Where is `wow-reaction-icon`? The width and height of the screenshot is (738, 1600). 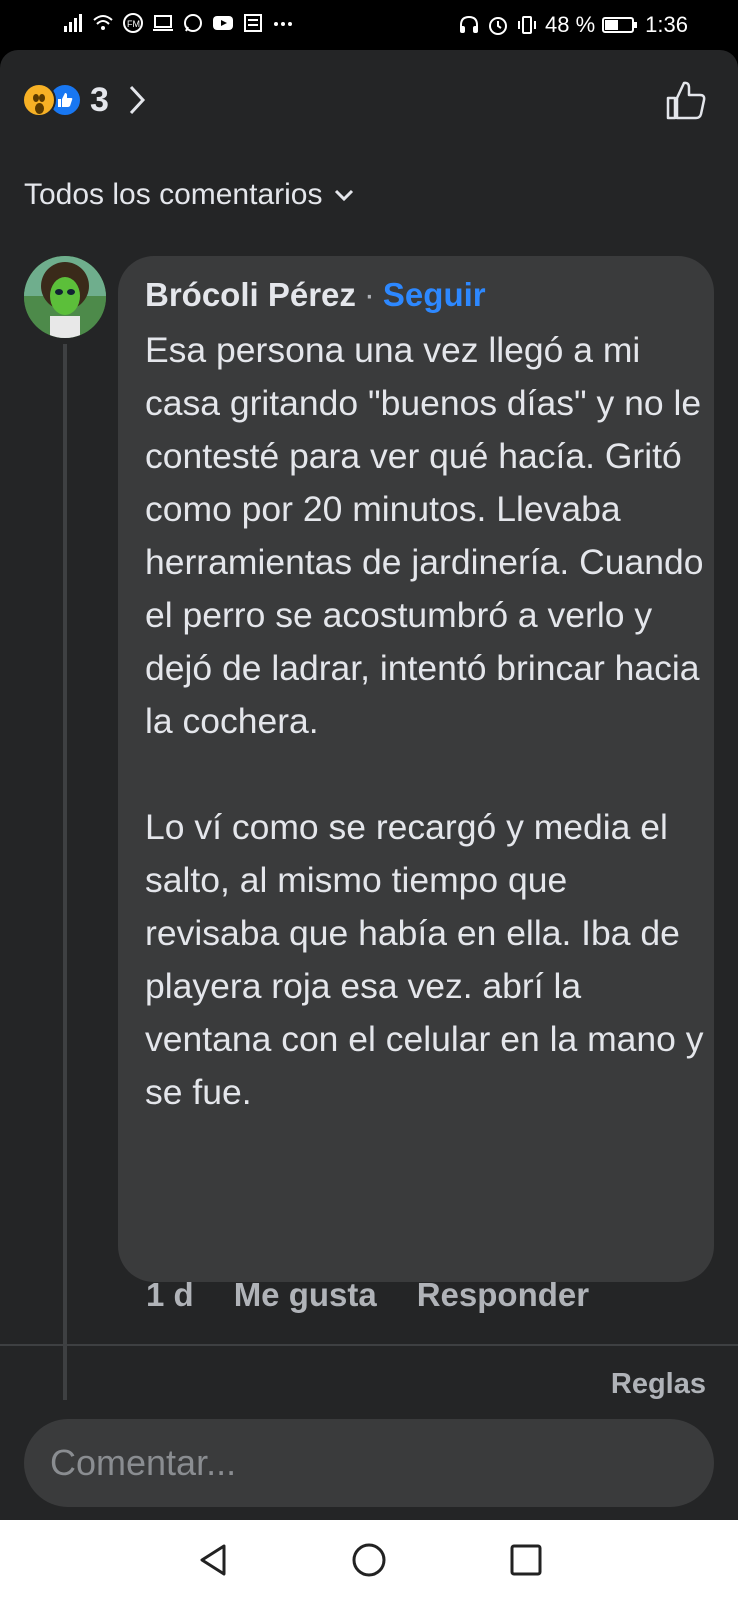
wow-reaction-icon is located at coordinates (39, 100).